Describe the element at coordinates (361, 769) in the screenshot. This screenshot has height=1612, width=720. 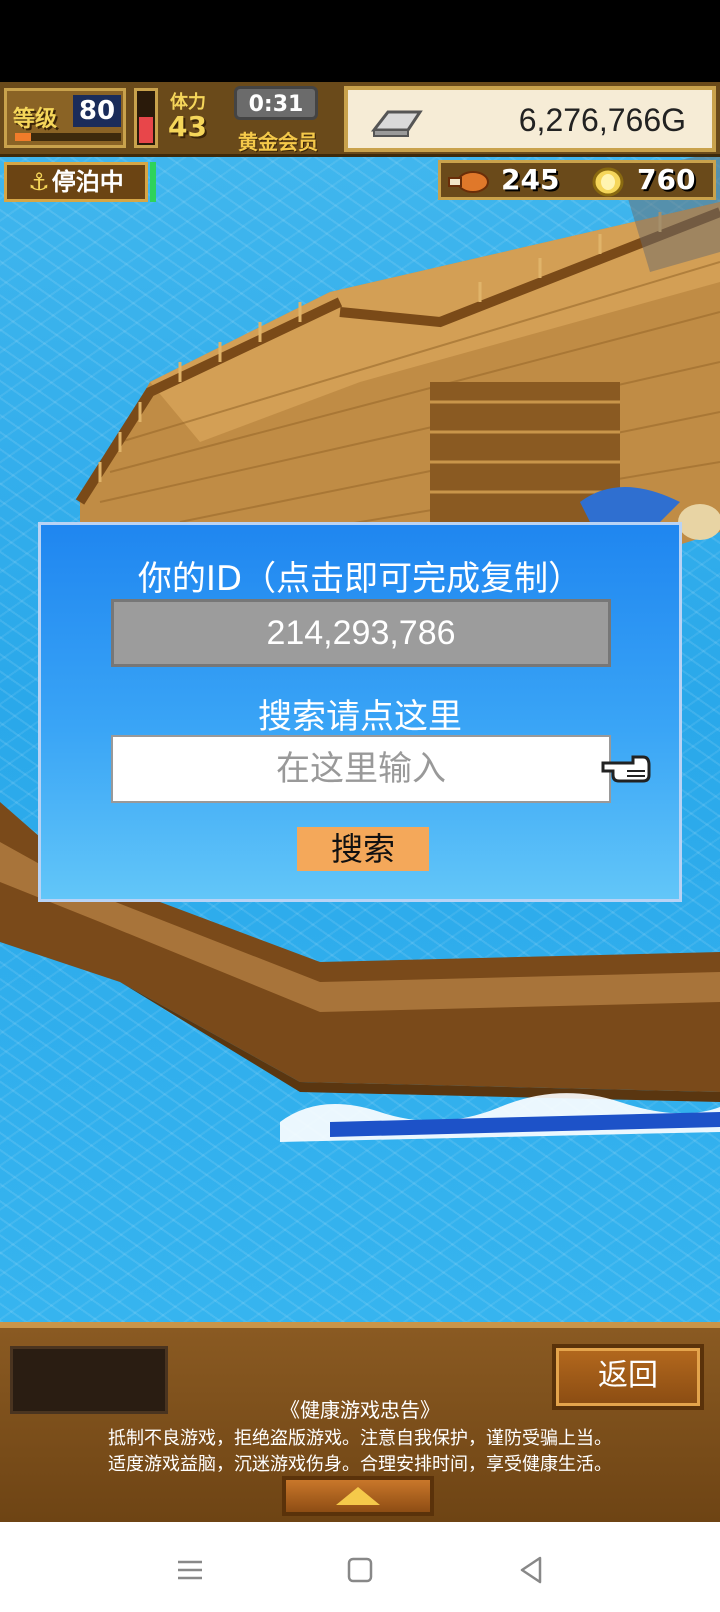
I see `search-input` at that location.